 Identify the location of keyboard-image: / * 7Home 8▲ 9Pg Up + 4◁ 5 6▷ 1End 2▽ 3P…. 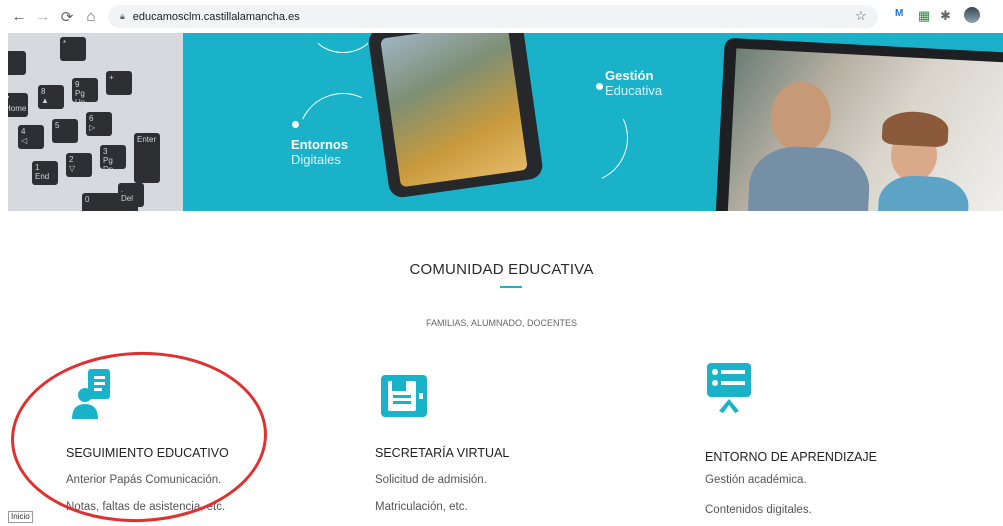
(95, 122).